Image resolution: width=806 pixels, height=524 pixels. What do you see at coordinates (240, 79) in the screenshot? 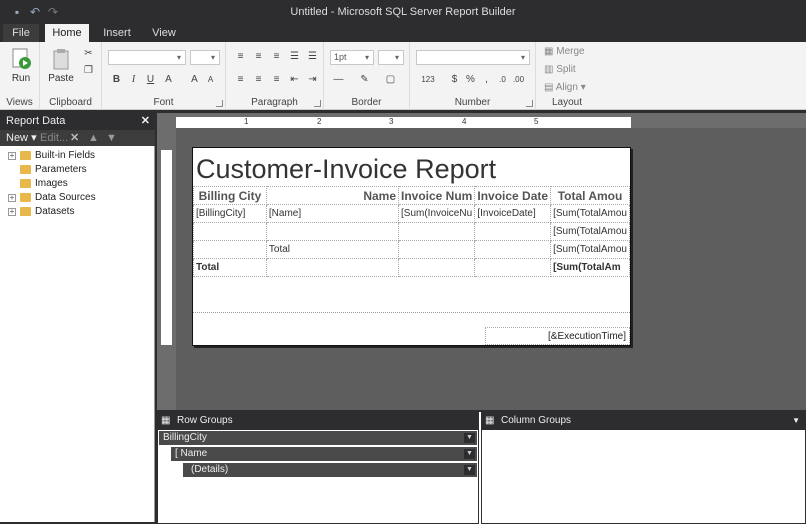
I see `align-left-icon: ≡` at bounding box center [240, 79].